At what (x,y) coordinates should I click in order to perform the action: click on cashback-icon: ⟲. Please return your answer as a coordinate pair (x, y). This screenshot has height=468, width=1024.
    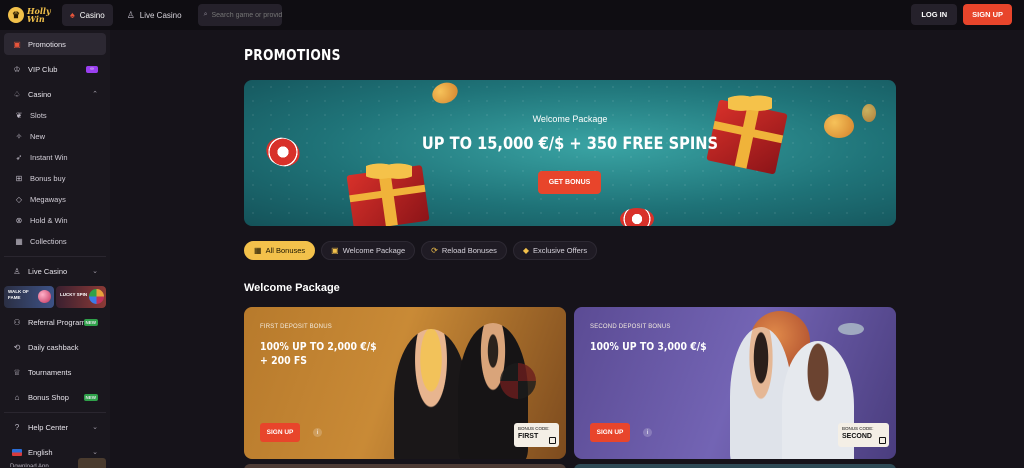
    Looking at the image, I should click on (17, 347).